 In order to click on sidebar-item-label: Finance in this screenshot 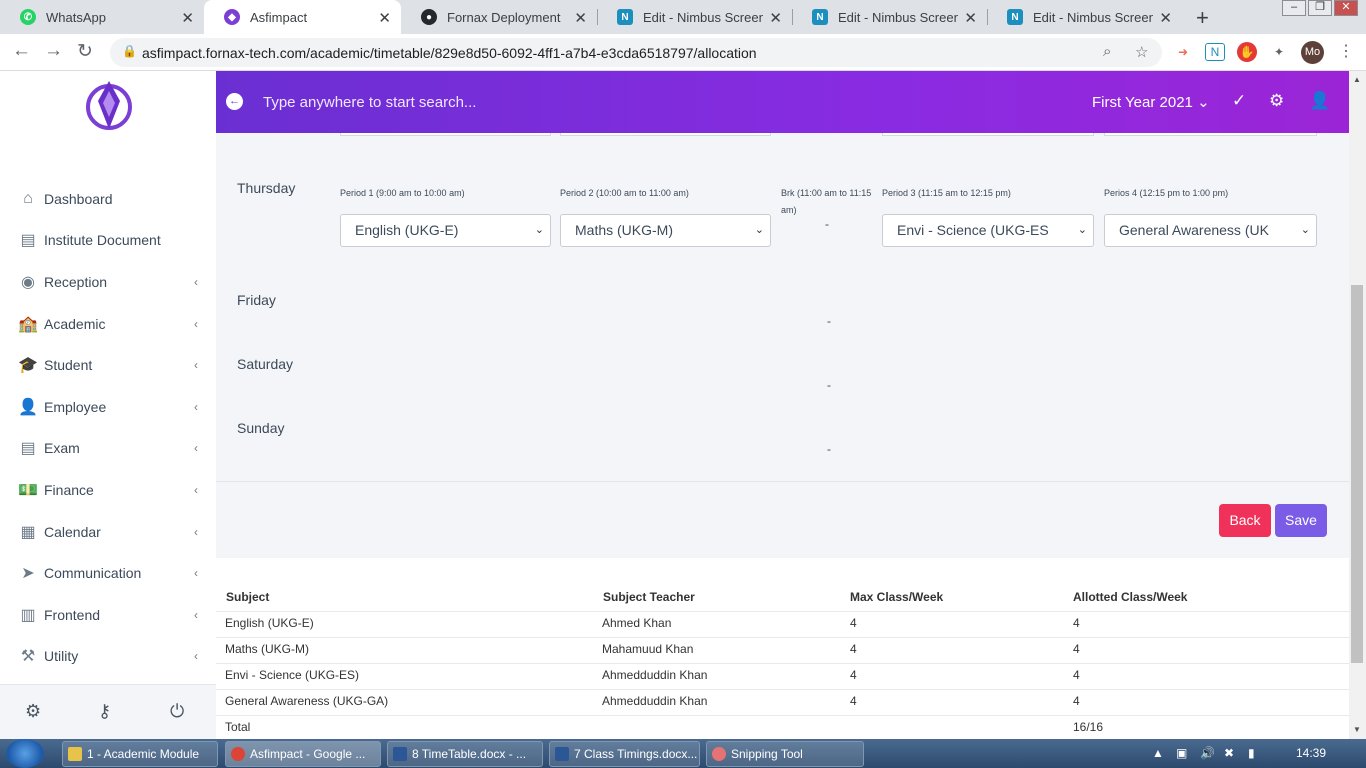, I will do `click(69, 490)`.